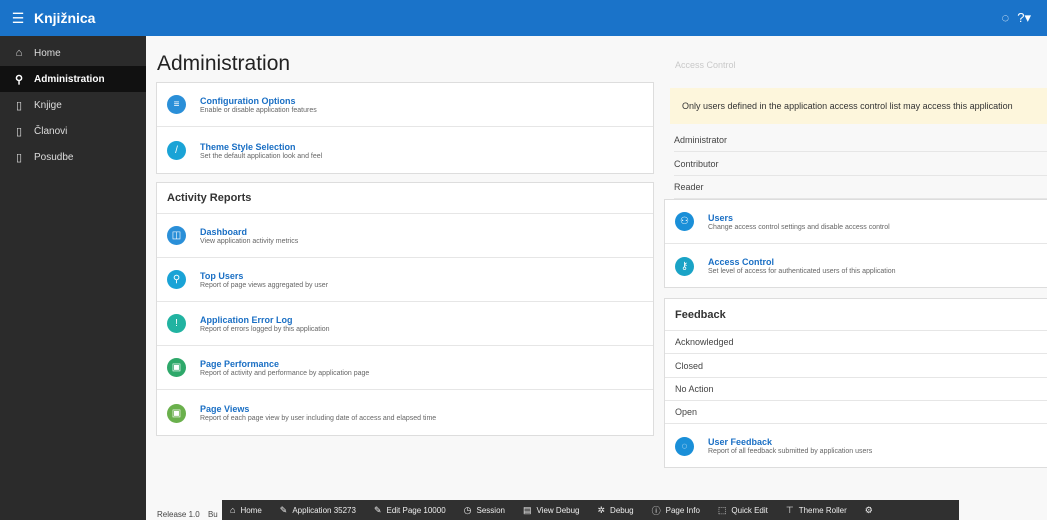 The height and width of the screenshot is (520, 1047). Describe the element at coordinates (176, 279) in the screenshot. I see `user-icon: ⚲` at that location.